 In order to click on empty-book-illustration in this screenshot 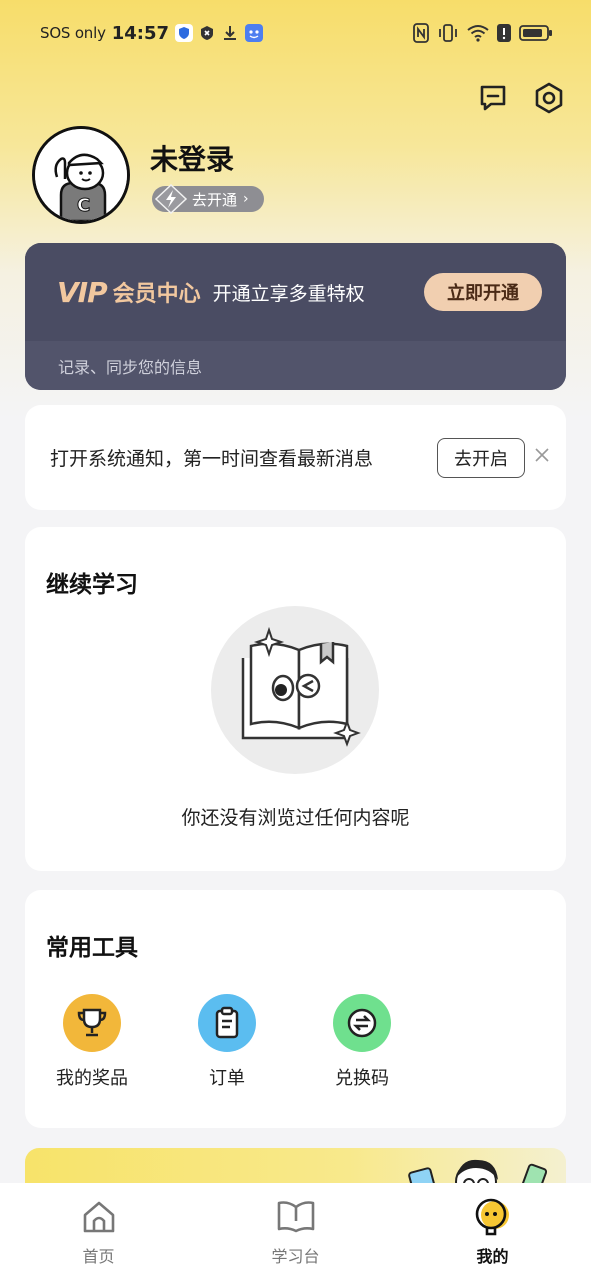, I will do `click(295, 690)`.